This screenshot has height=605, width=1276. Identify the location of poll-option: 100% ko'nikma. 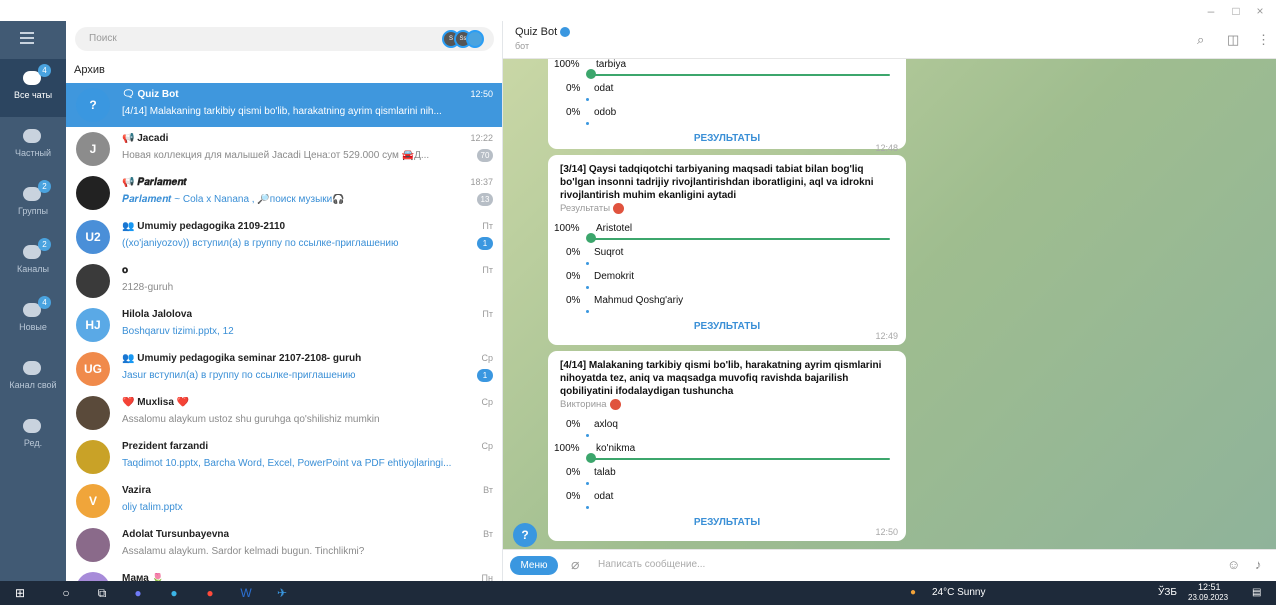
(727, 453).